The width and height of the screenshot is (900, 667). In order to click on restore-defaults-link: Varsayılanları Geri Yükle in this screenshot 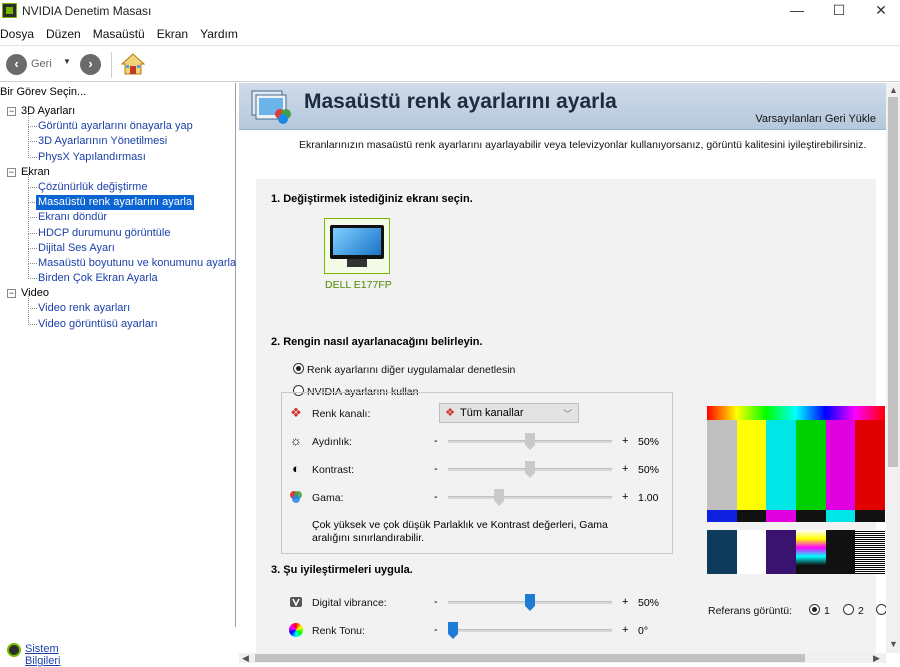, I will do `click(815, 119)`.